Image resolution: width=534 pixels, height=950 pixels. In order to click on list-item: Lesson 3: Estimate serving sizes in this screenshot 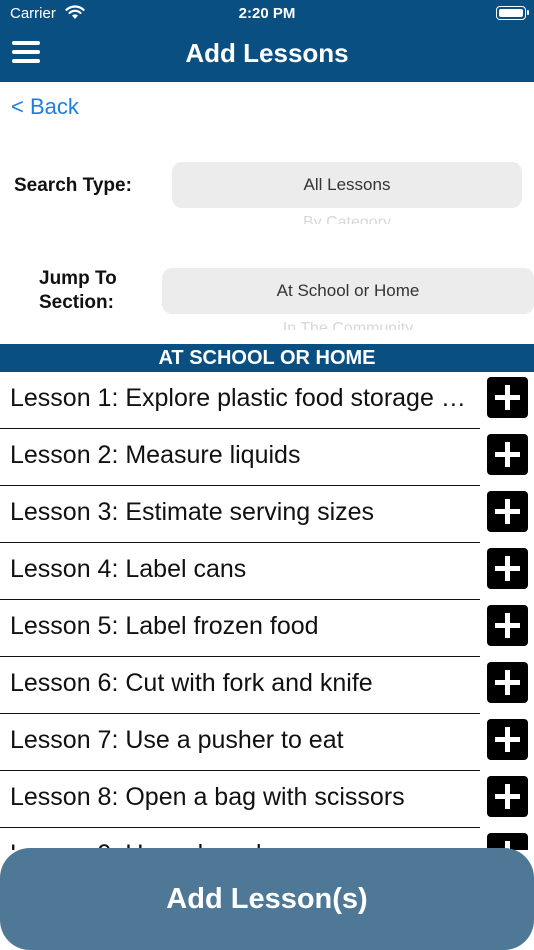, I will do `click(267, 514)`.